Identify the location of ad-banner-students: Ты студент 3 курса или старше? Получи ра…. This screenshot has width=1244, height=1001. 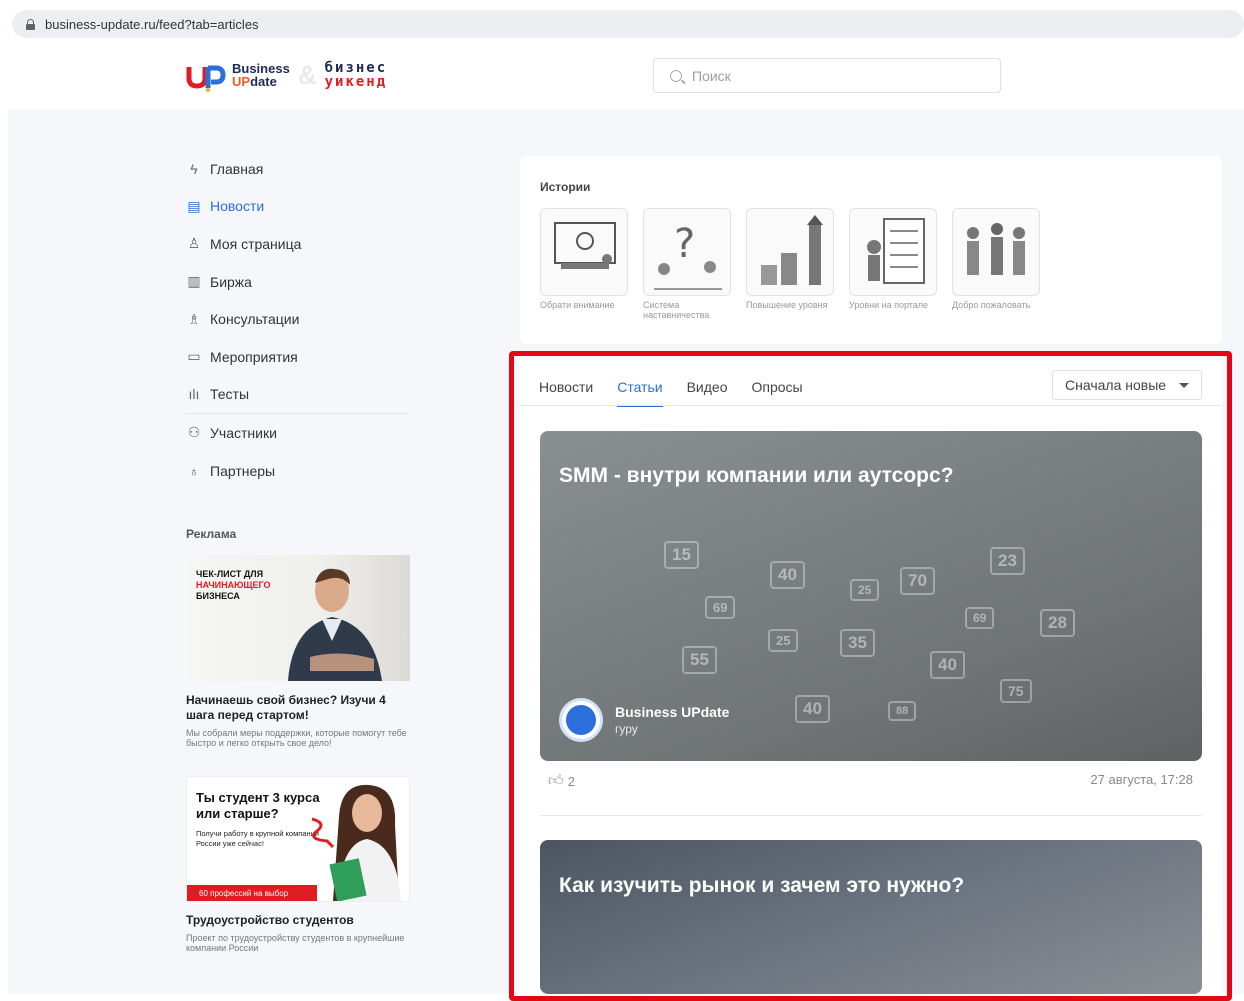
(298, 839).